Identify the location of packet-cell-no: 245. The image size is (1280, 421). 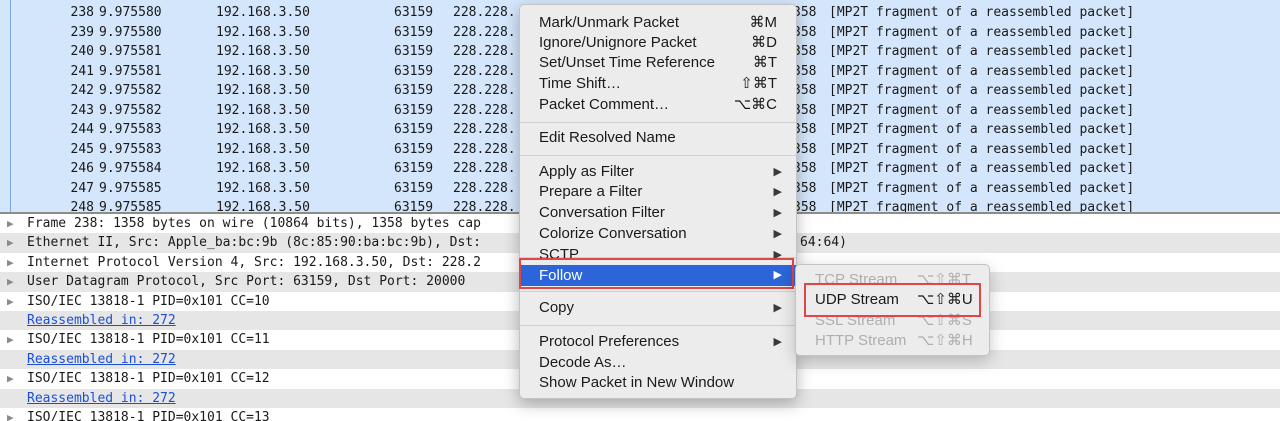
(82, 149).